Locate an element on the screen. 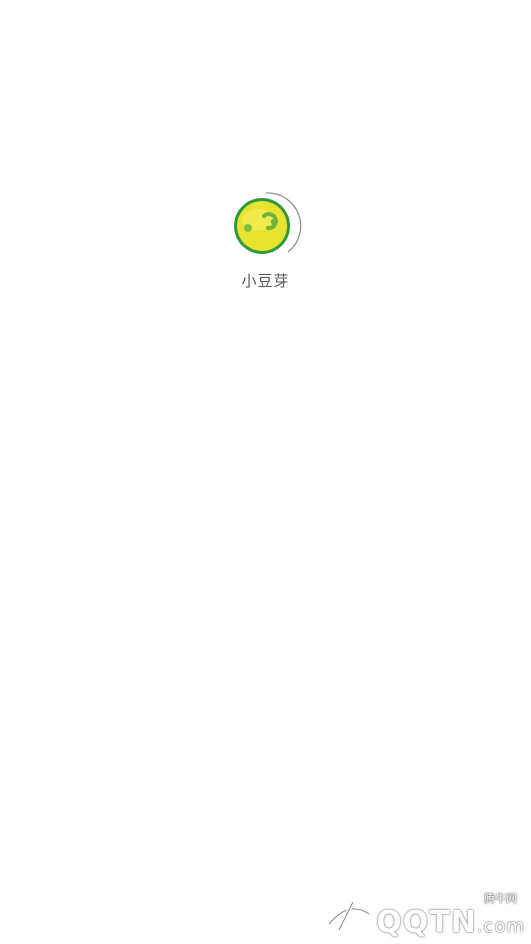 This screenshot has height=944, width=531. splash-content: 小豆芽 is located at coordinates (265, 240).